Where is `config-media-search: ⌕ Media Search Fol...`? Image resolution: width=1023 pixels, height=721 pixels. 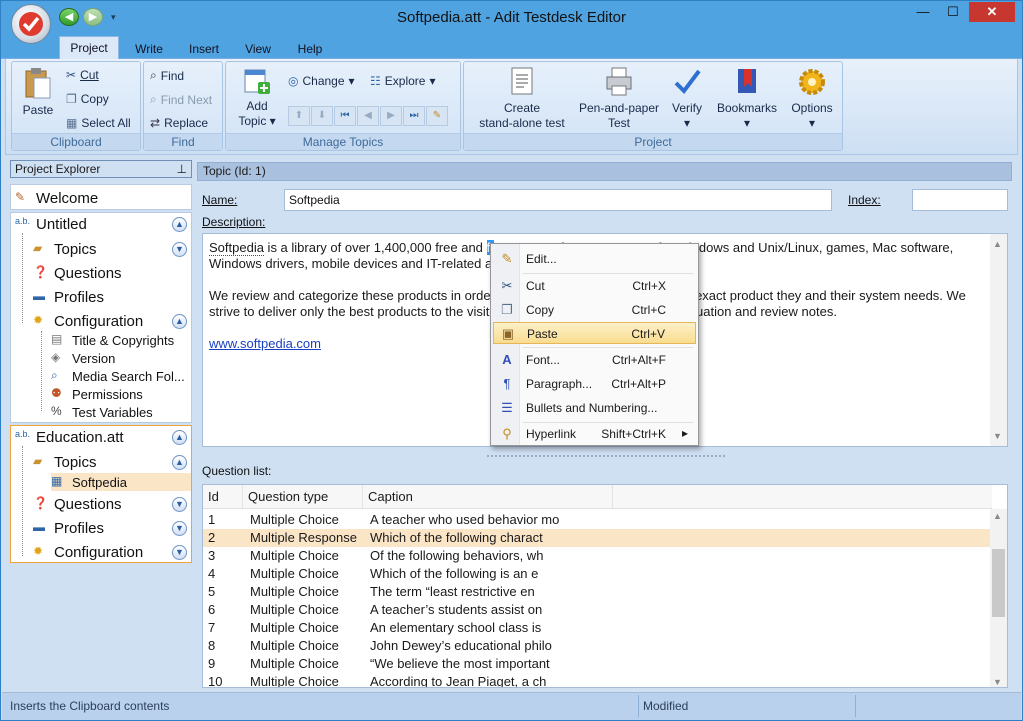 config-media-search: ⌕ Media Search Fol... is located at coordinates (118, 376).